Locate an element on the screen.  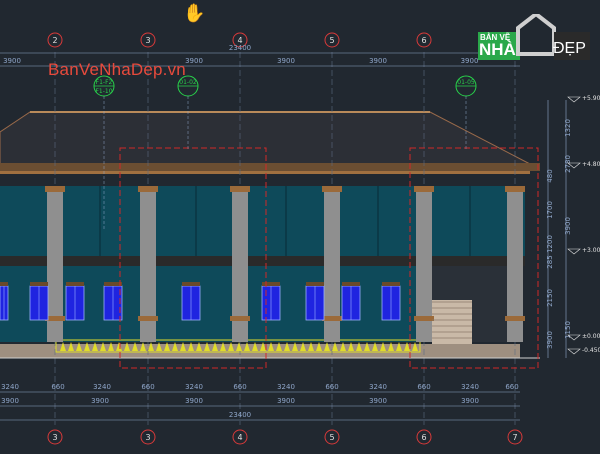
wall-beam is located at coordinates (262, 261).